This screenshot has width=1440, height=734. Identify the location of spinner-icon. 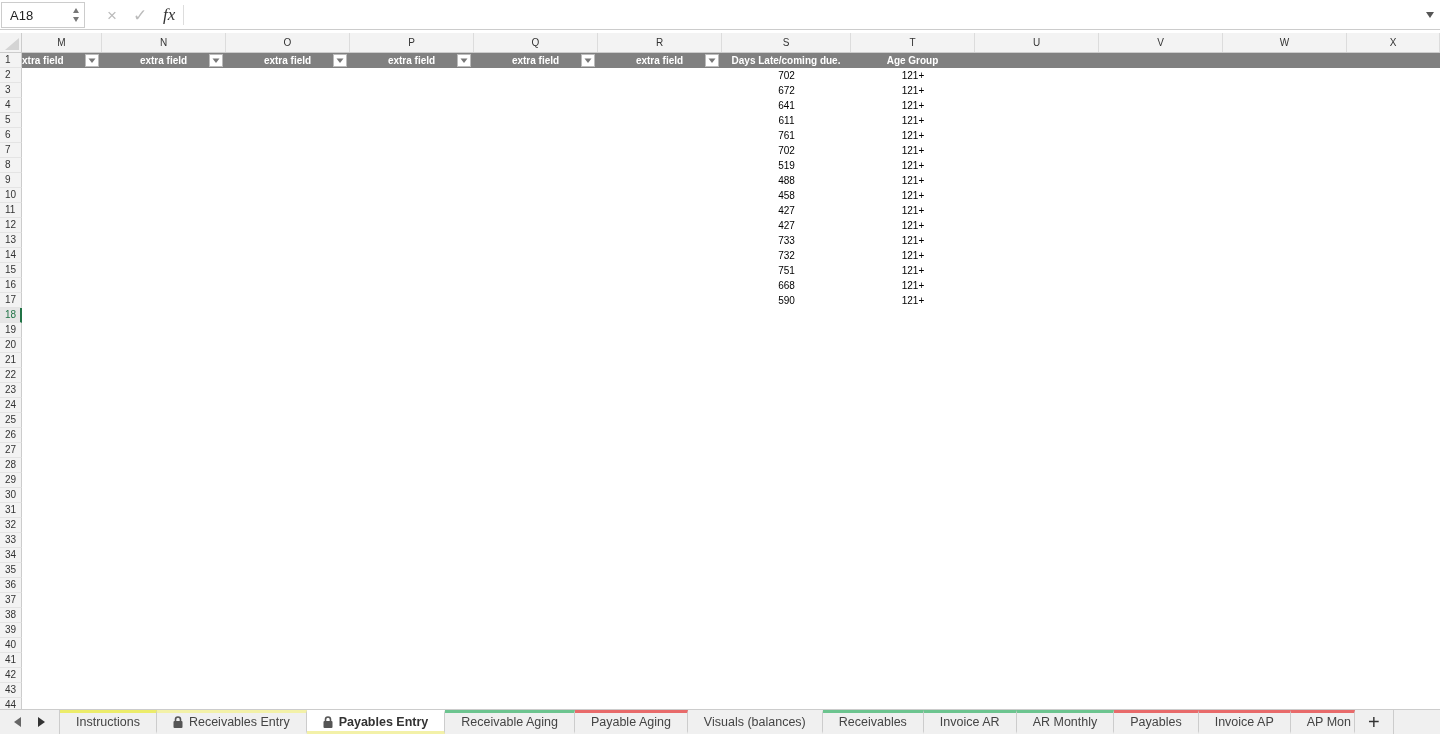
(76, 15).